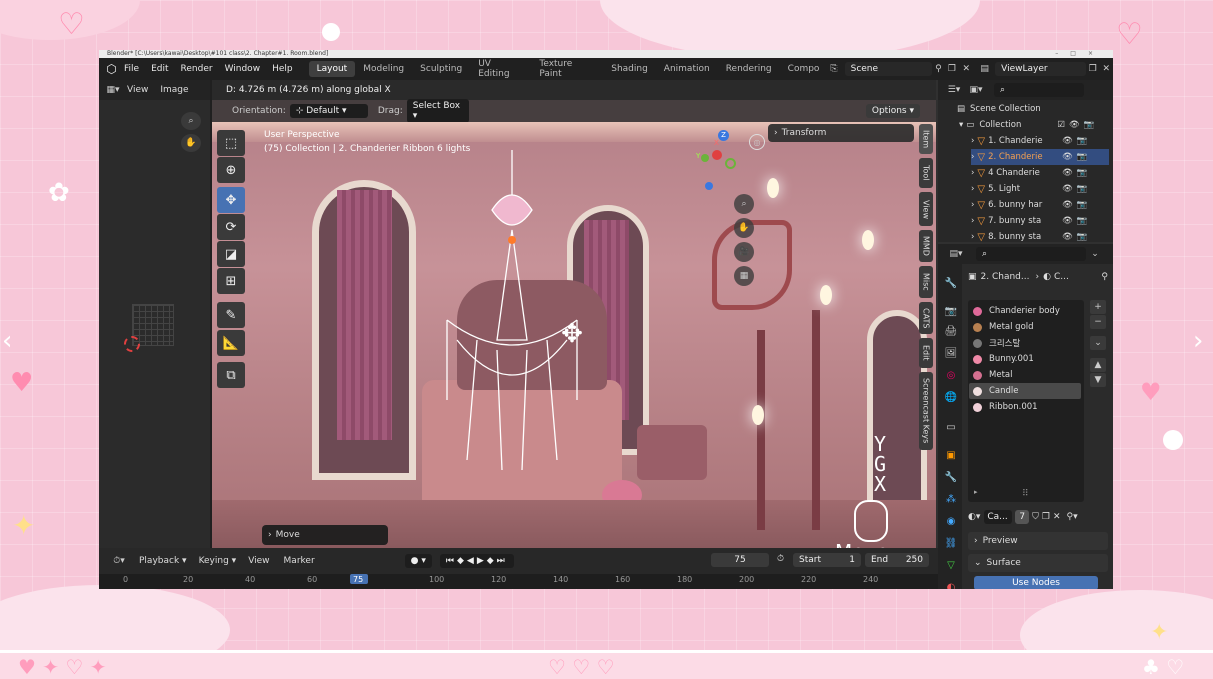 The height and width of the screenshot is (679, 1213). What do you see at coordinates (119, 561) in the screenshot?
I see `editor-type-icon: ⏱▾` at bounding box center [119, 561].